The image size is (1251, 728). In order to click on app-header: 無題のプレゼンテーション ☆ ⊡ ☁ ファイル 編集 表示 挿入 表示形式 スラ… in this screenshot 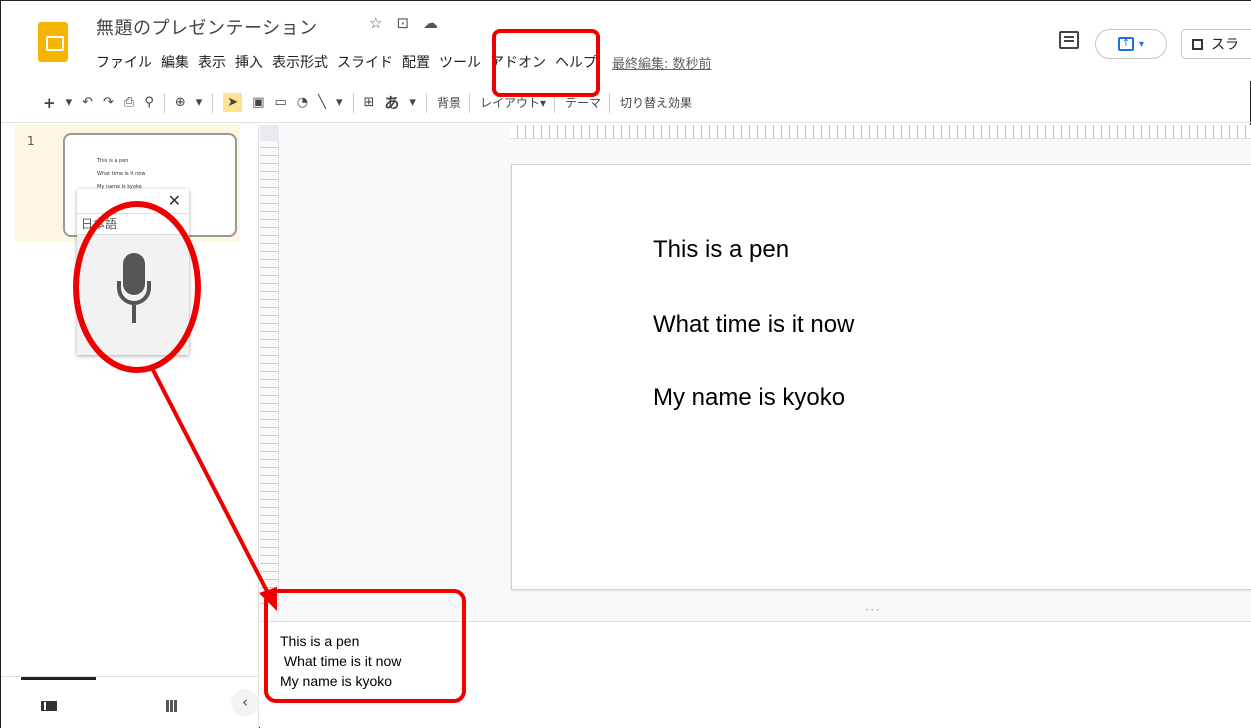, I will do `click(626, 41)`.